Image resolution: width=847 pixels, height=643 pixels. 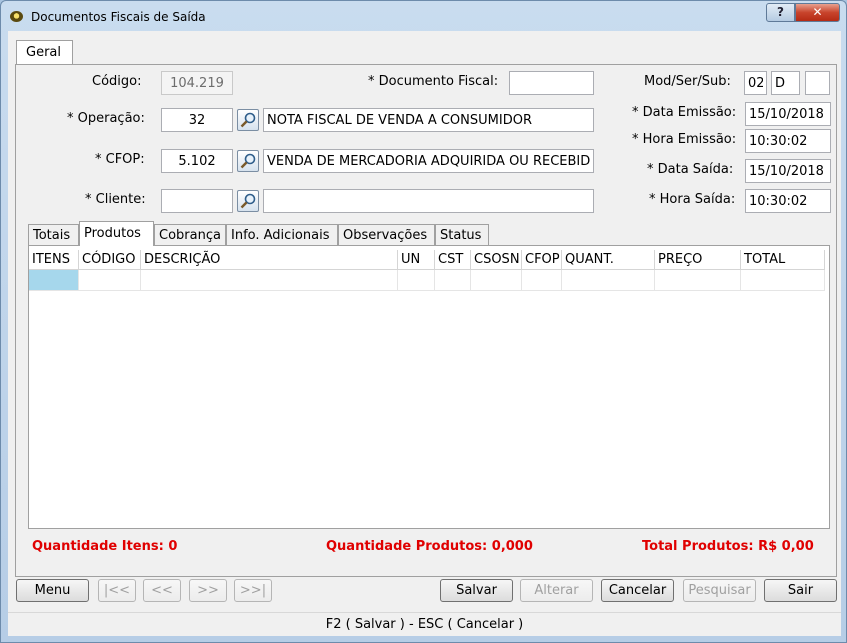 I want to click on documento-fiscal-field, so click(x=551, y=83).